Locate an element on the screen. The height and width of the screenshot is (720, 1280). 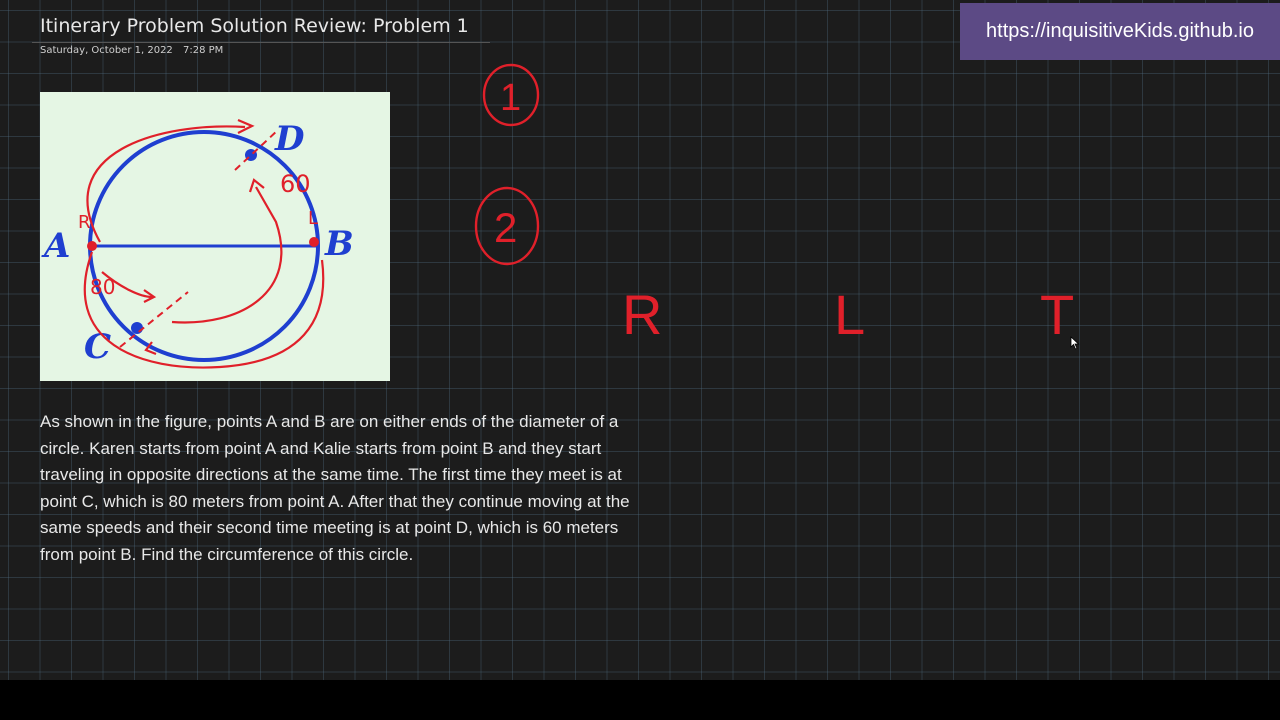
letterbox-bar is located at coordinates (640, 700).